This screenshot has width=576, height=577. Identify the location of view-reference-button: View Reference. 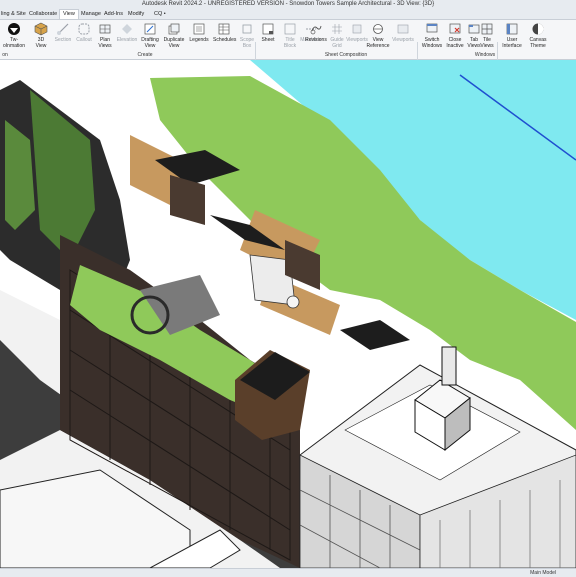
(378, 35).